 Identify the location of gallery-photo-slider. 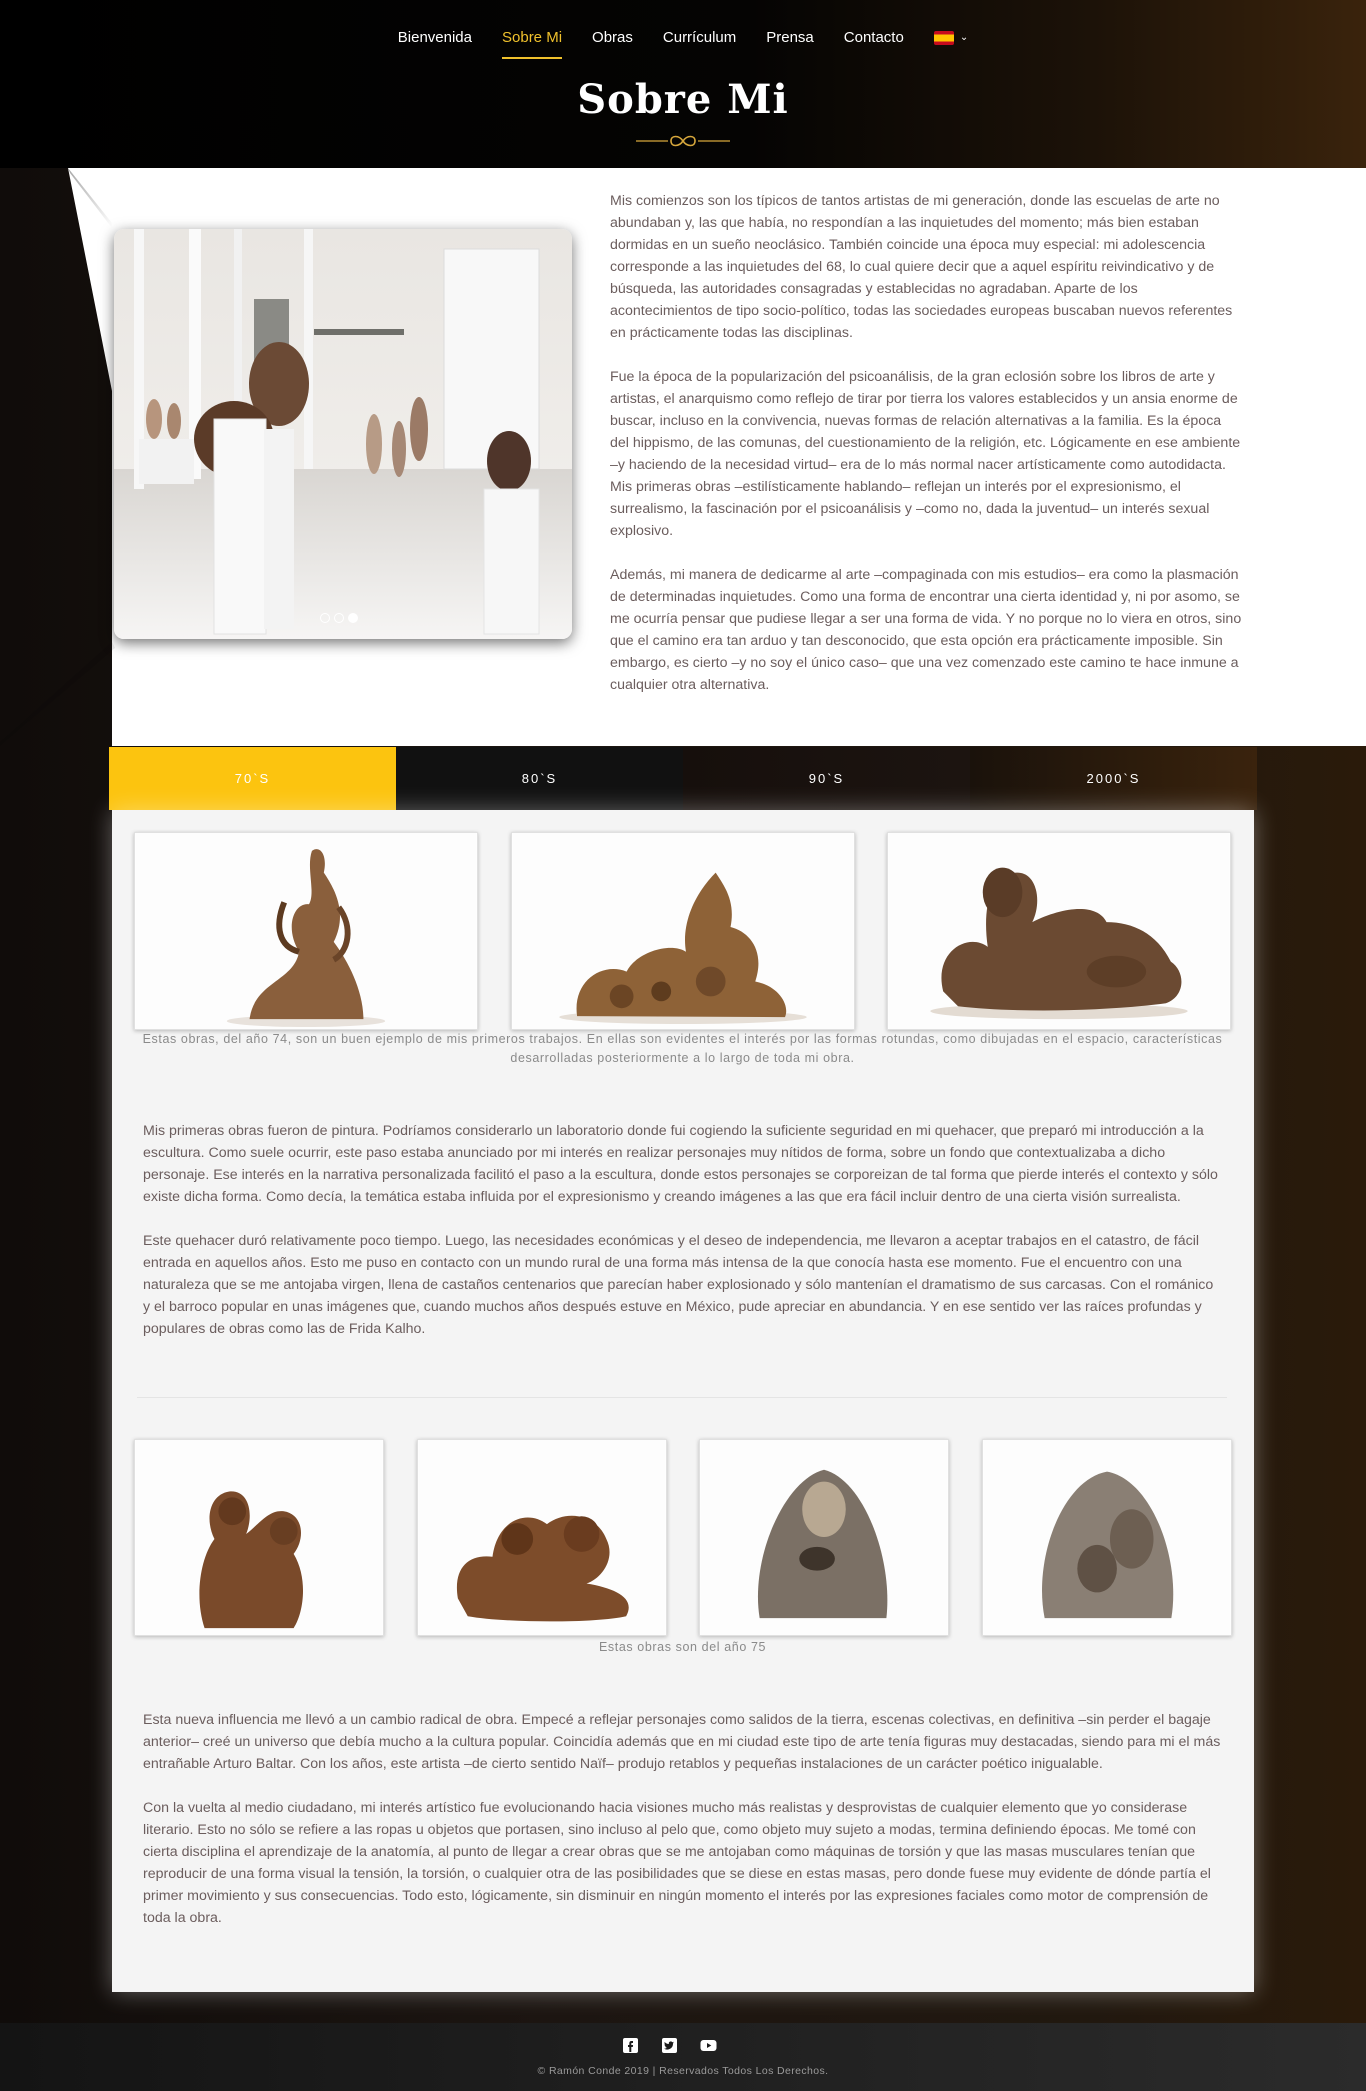
(343, 434).